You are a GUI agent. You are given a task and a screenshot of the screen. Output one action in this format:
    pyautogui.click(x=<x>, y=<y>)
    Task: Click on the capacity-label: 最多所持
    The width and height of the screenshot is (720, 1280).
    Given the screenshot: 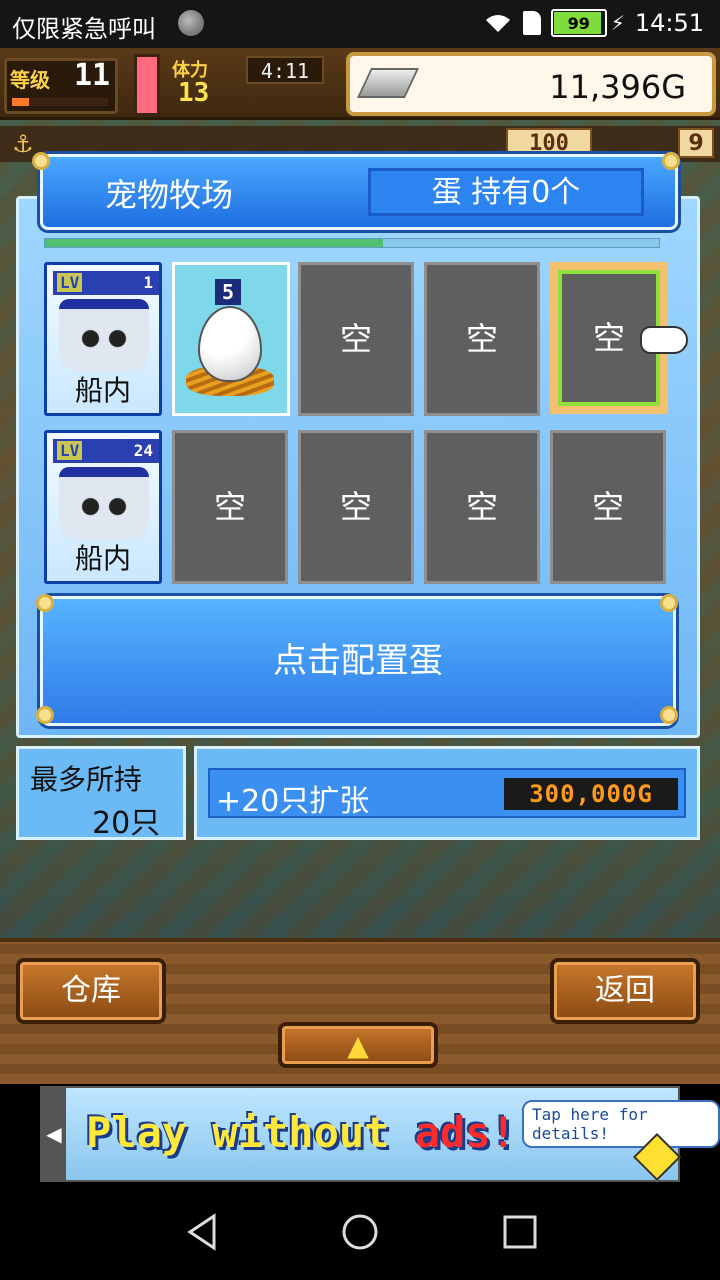 What is the action you would take?
    pyautogui.click(x=86, y=779)
    